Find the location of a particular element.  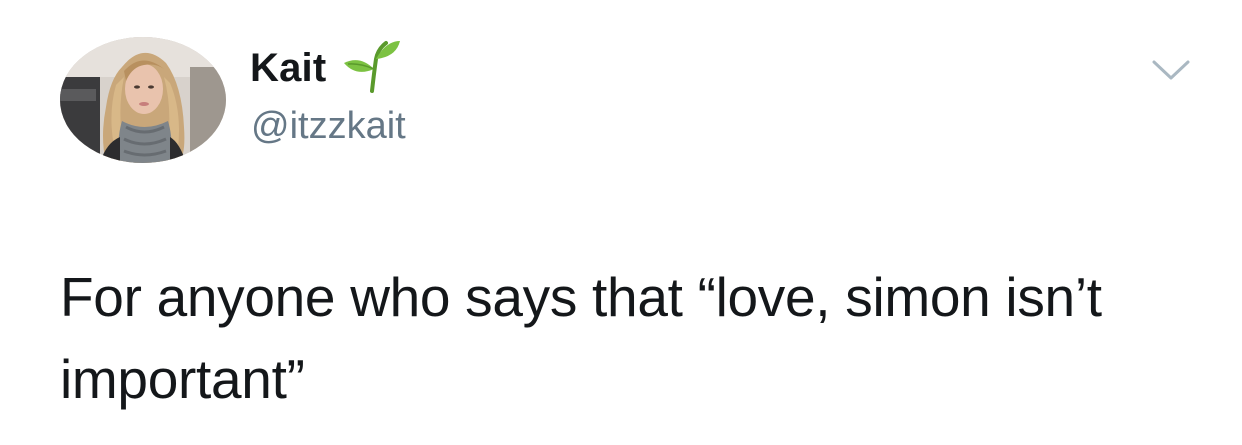

display-name: Kait is located at coordinates (288, 68).